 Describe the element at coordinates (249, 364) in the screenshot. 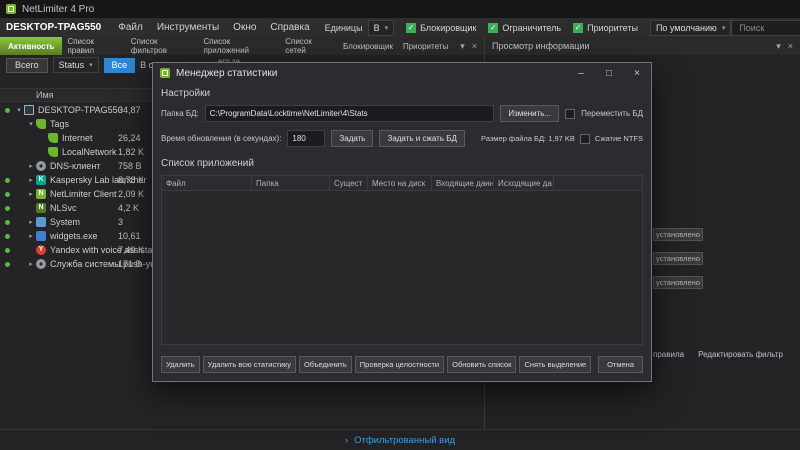

I see `dialog-action-button: Удалить всю статистику` at that location.